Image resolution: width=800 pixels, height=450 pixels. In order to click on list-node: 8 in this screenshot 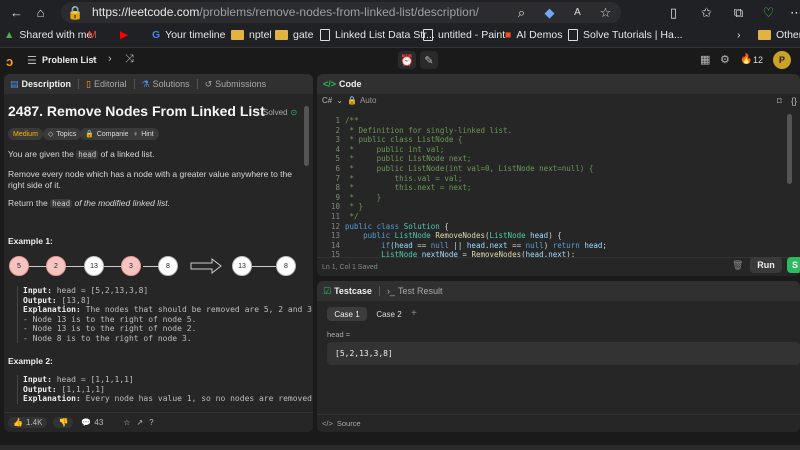, I will do `click(286, 266)`.